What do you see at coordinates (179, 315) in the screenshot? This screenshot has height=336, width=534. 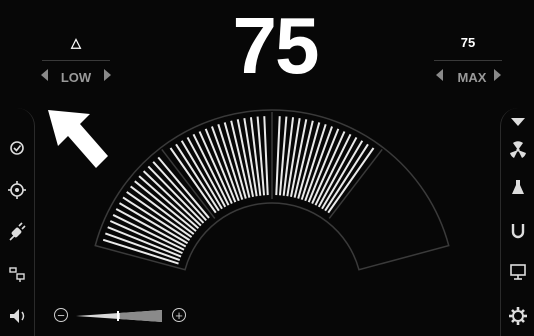 I see `plus-button: +` at bounding box center [179, 315].